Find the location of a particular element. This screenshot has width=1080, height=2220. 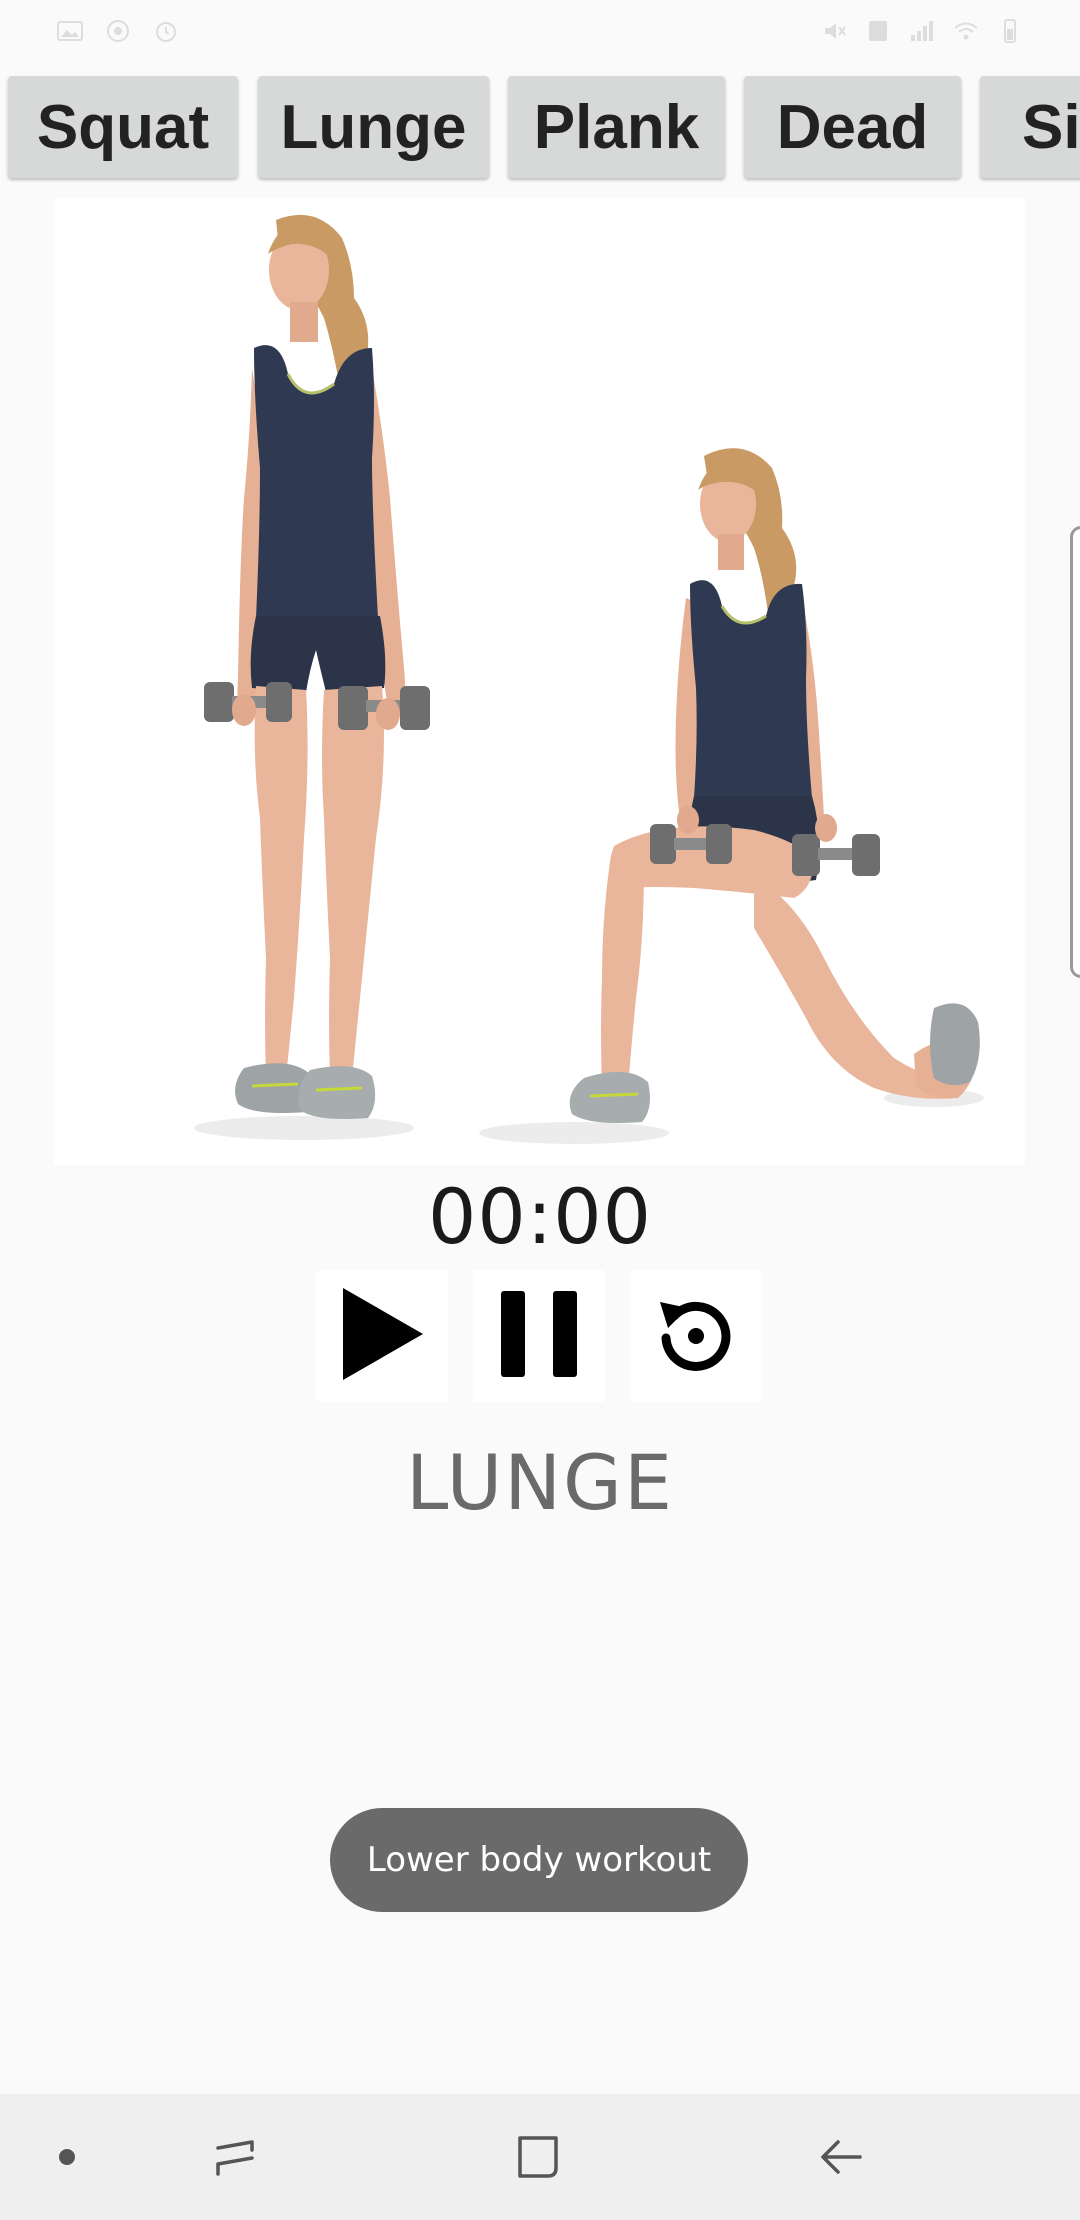

sync-icon is located at coordinates (118, 31).